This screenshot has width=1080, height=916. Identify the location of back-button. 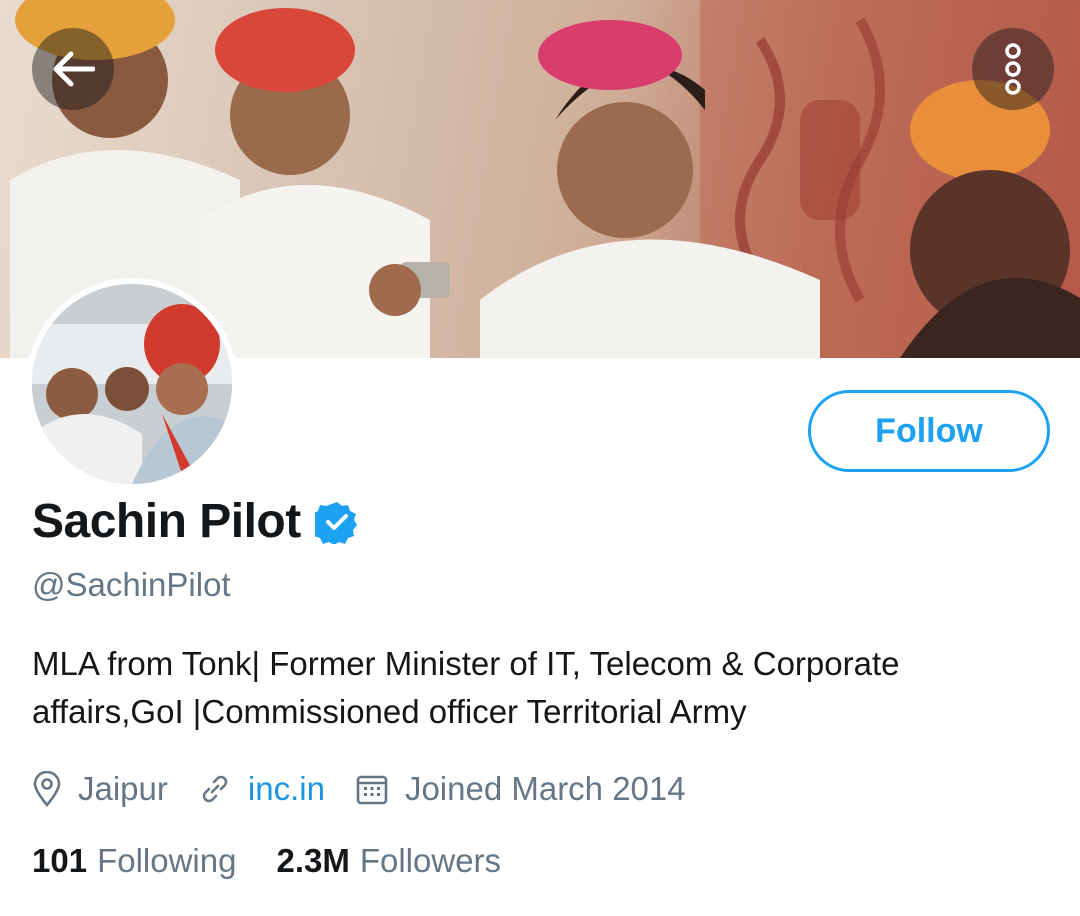
(73, 69).